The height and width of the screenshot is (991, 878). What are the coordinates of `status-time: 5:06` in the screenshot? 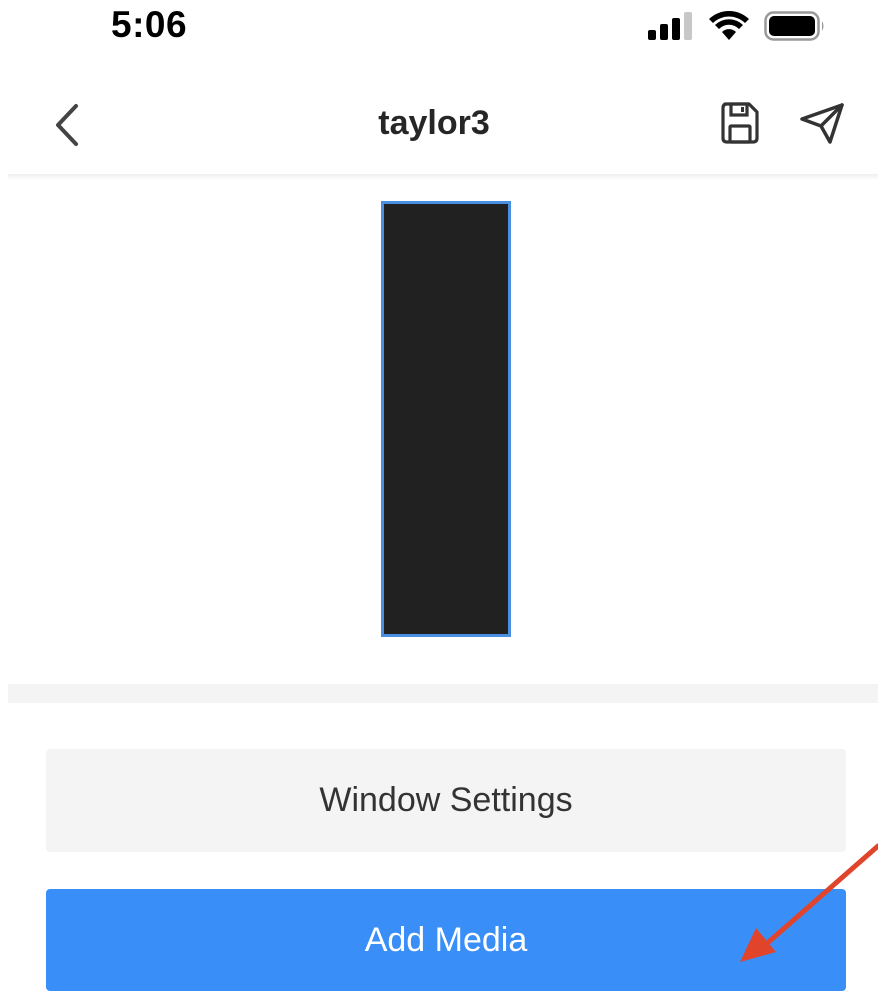 It's located at (149, 24).